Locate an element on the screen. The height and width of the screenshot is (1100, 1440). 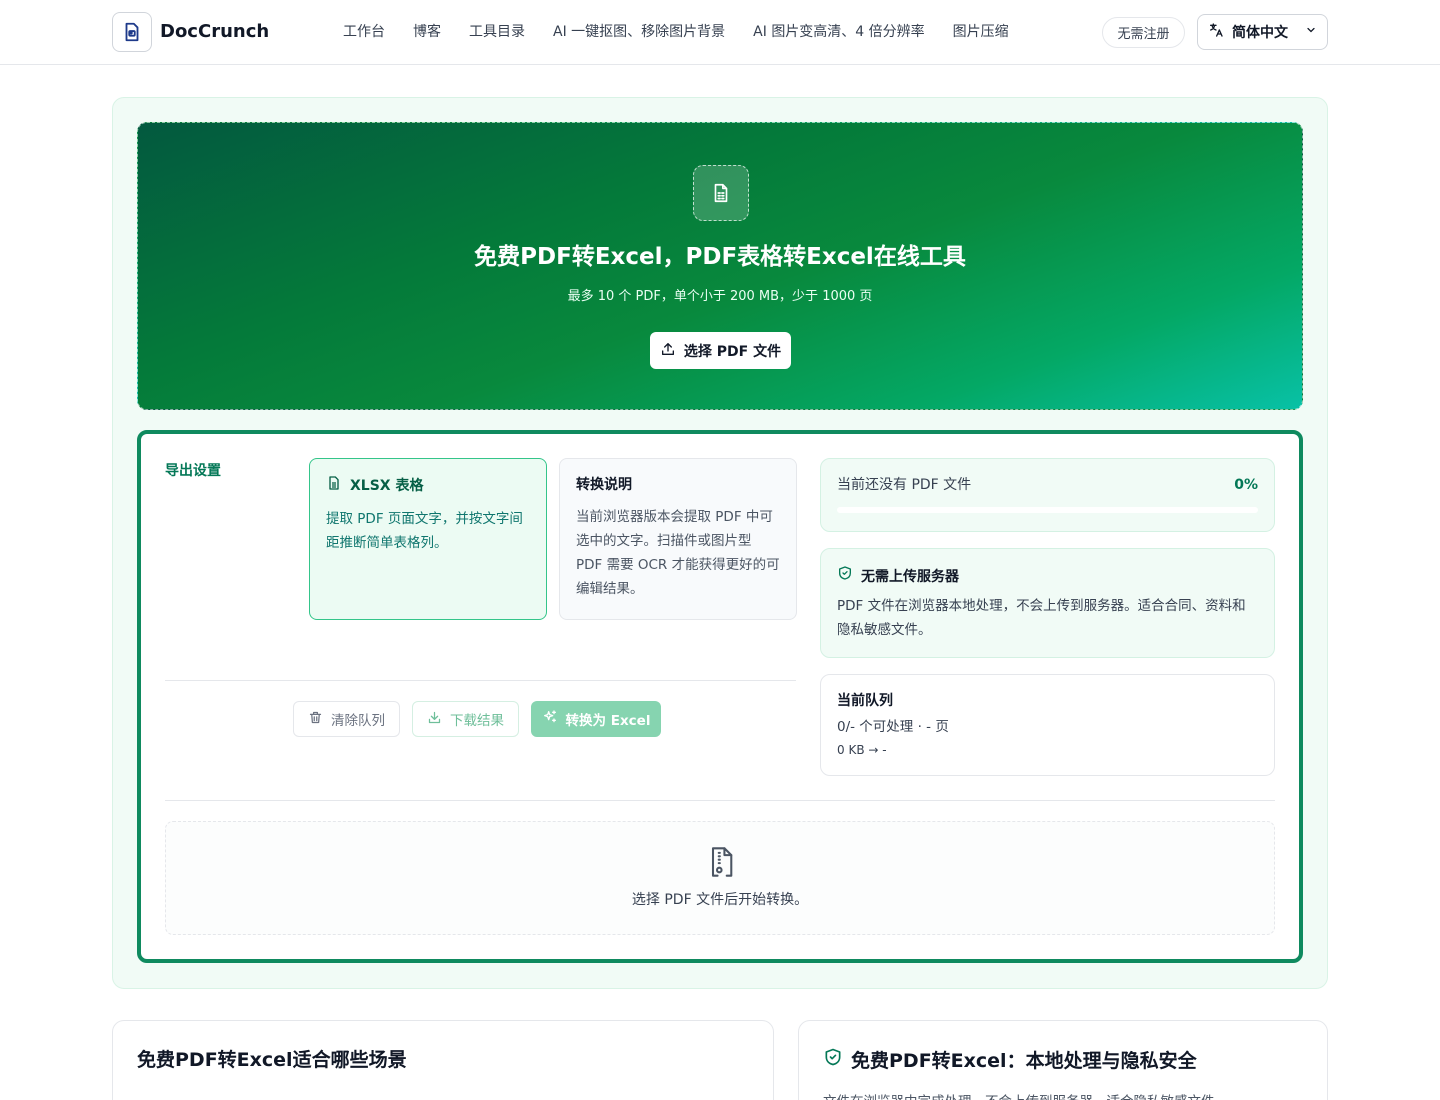
upload-icon is located at coordinates (668, 351).